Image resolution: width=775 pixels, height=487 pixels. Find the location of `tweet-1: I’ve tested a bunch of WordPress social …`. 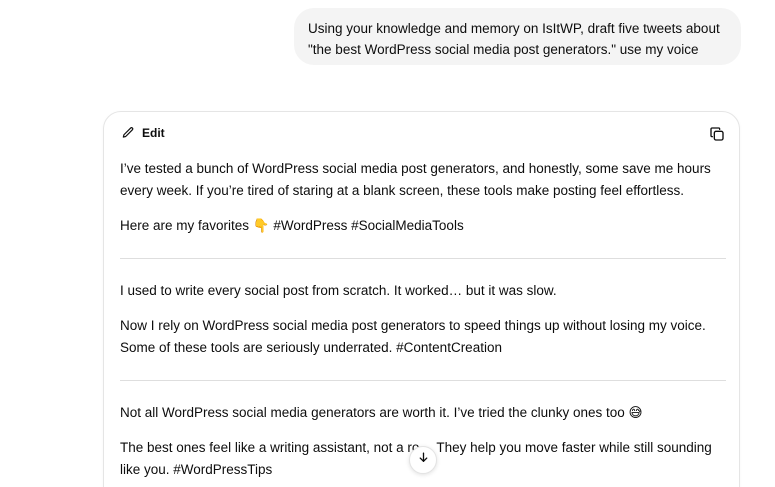

tweet-1: I’ve tested a bunch of WordPress social … is located at coordinates (423, 197).